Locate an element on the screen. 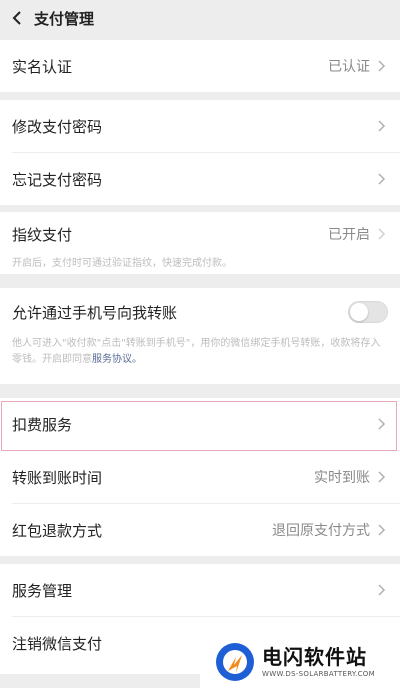 The image size is (400, 688). transfer-arrival-time-row: 转账到账时间 实时到账 is located at coordinates (200, 477).